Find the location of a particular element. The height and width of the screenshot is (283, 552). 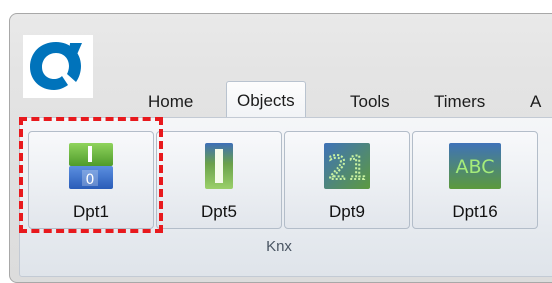

dpt1-button: 0 Dpt1 is located at coordinates (91, 180).